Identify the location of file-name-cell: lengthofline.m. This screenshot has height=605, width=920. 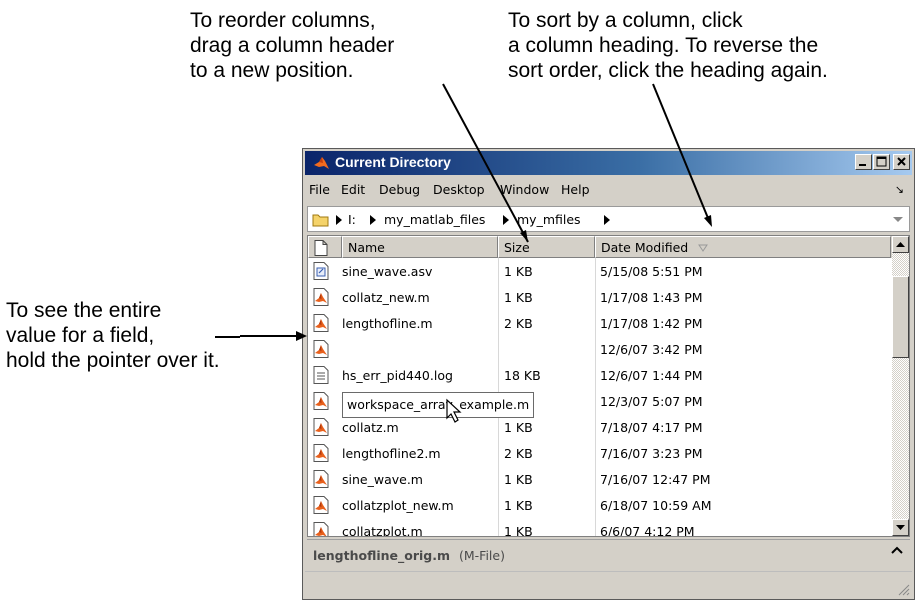
(387, 323).